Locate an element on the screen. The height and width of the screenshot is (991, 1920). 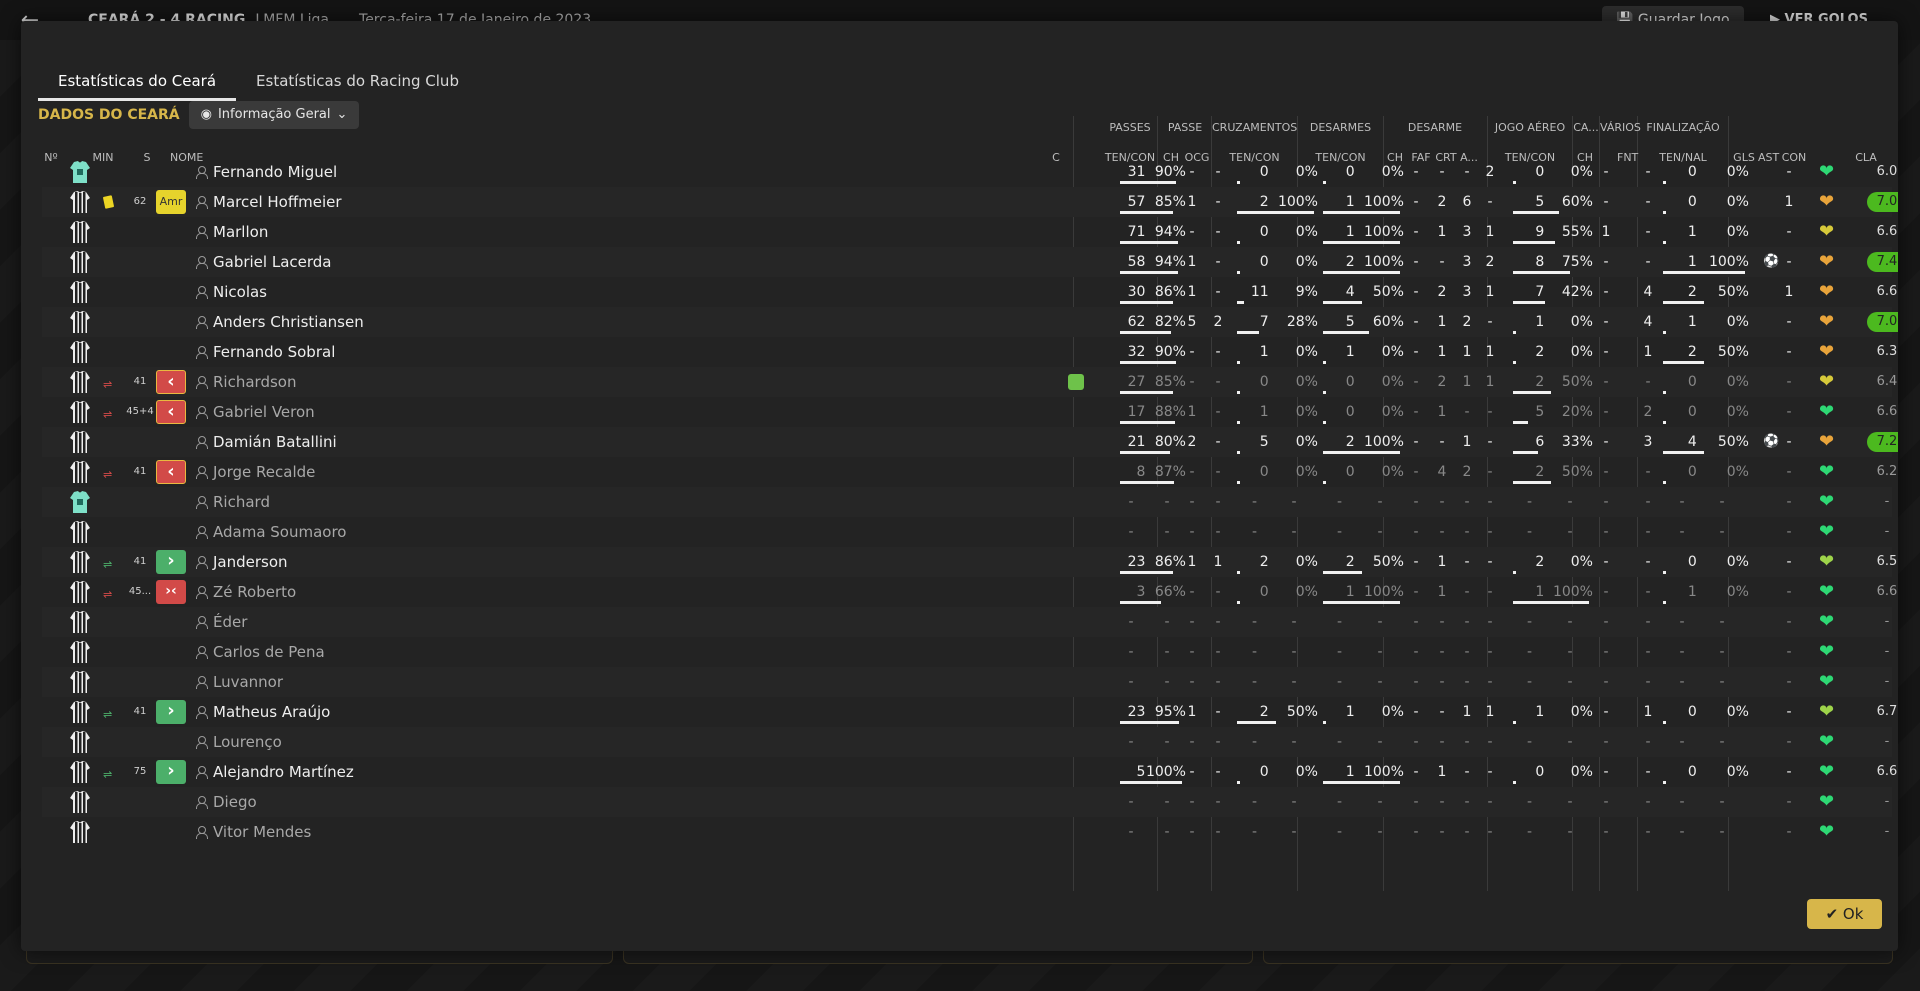
ca-value: - is located at coordinates (1606, 262).